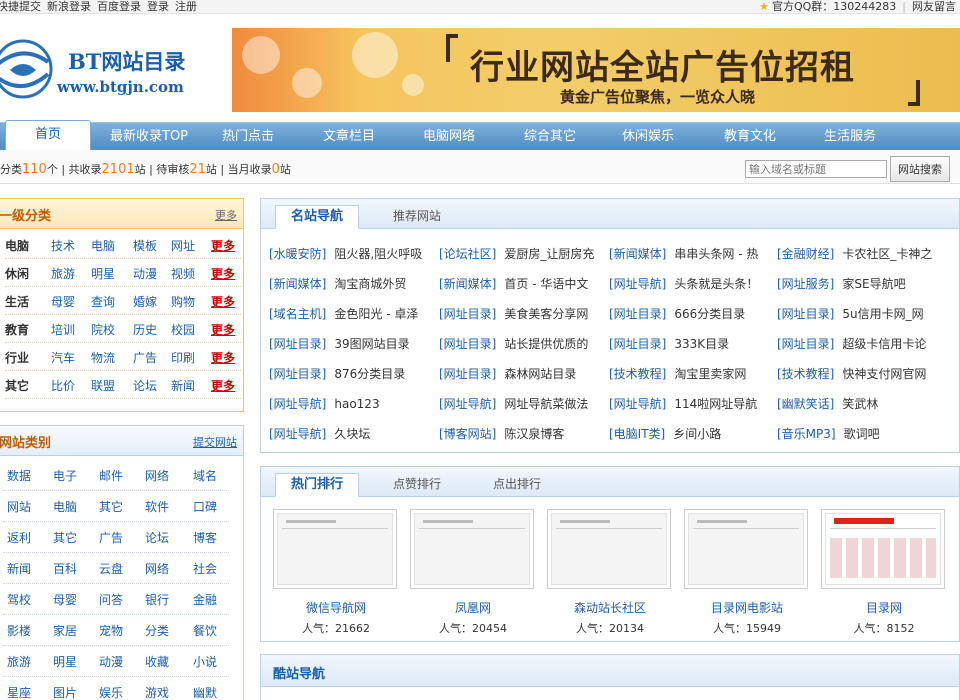 The width and height of the screenshot is (960, 700). Describe the element at coordinates (17, 329) in the screenshot. I see `category-name: 教育` at that location.